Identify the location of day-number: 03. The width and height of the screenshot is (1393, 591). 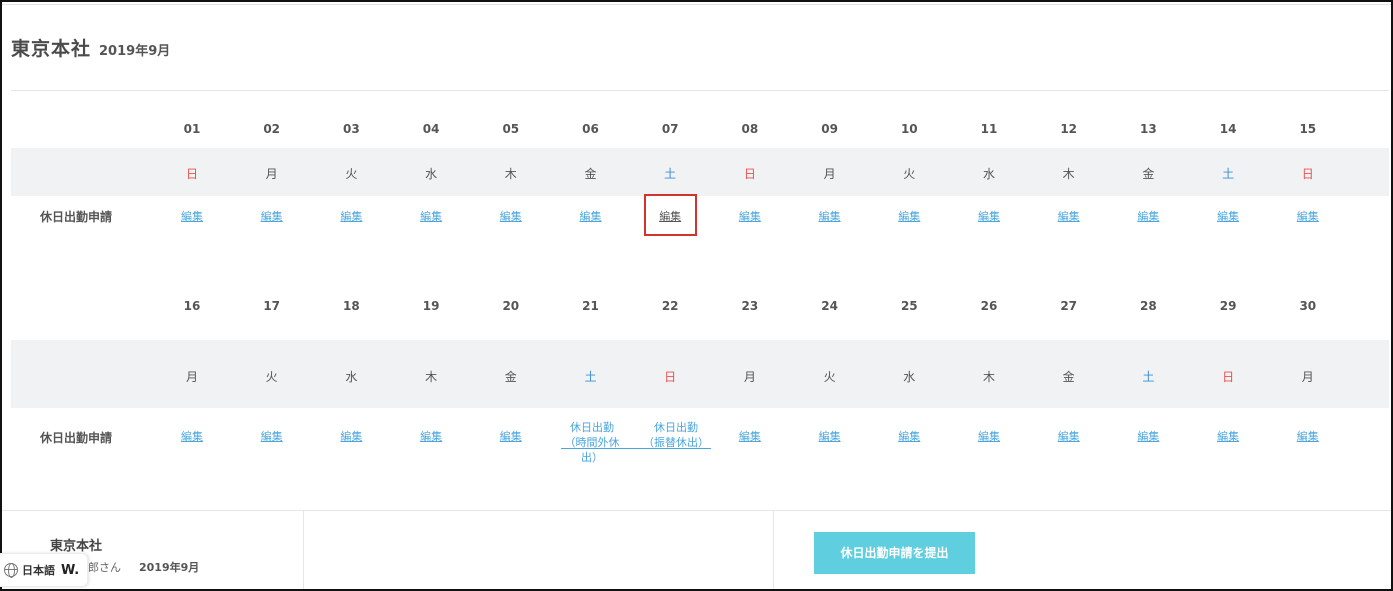
(351, 129).